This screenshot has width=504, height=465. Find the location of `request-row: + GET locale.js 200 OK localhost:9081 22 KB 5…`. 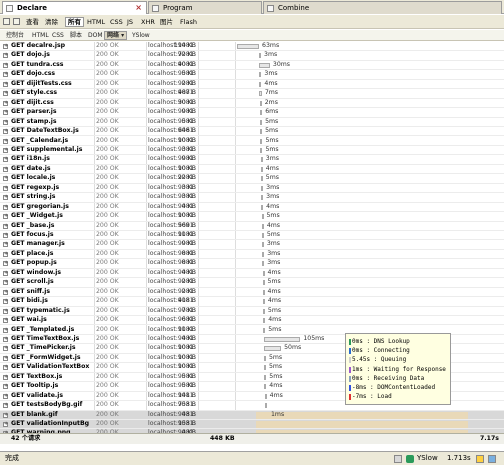

request-row: + GET locale.js 200 OK localhost:9081 22 KB 5… is located at coordinates (252, 179).